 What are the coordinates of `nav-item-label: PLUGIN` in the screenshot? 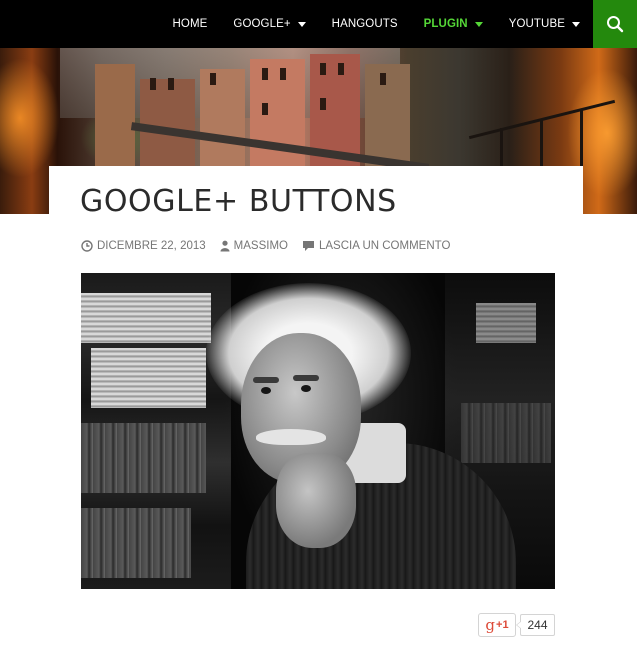 It's located at (445, 24).